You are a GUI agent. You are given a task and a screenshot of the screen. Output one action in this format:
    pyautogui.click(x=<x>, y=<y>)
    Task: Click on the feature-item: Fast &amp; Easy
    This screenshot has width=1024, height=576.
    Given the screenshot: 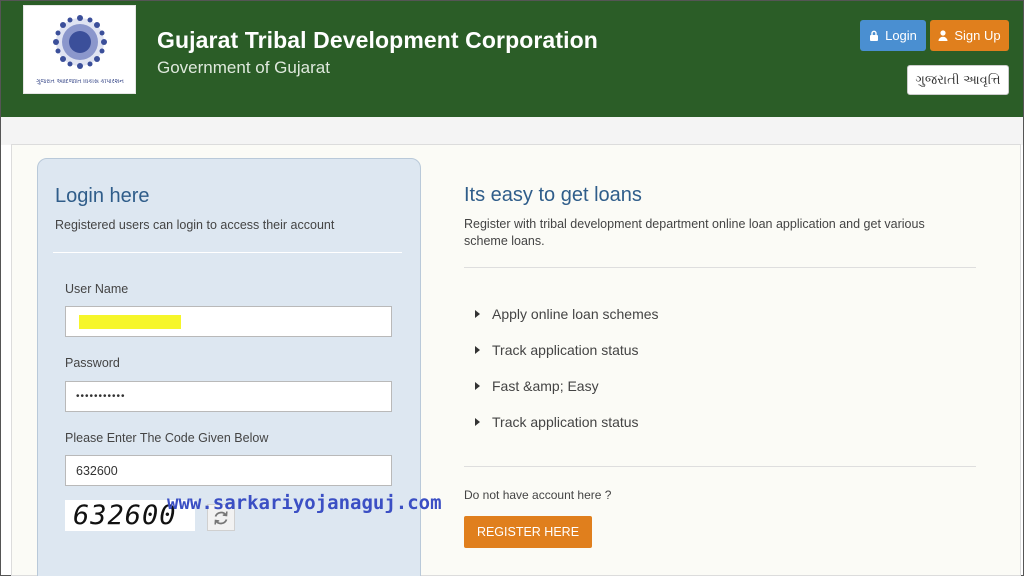 What is the action you would take?
    pyautogui.click(x=537, y=386)
    